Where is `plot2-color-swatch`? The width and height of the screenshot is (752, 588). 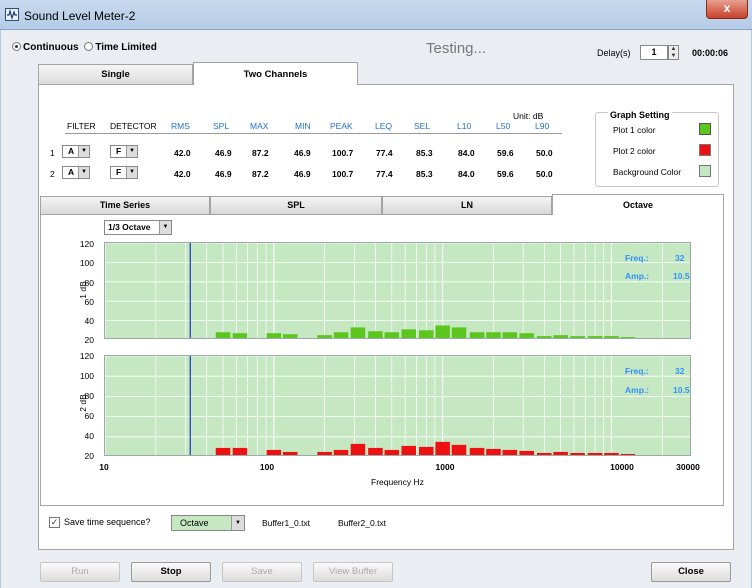
plot2-color-swatch is located at coordinates (705, 150).